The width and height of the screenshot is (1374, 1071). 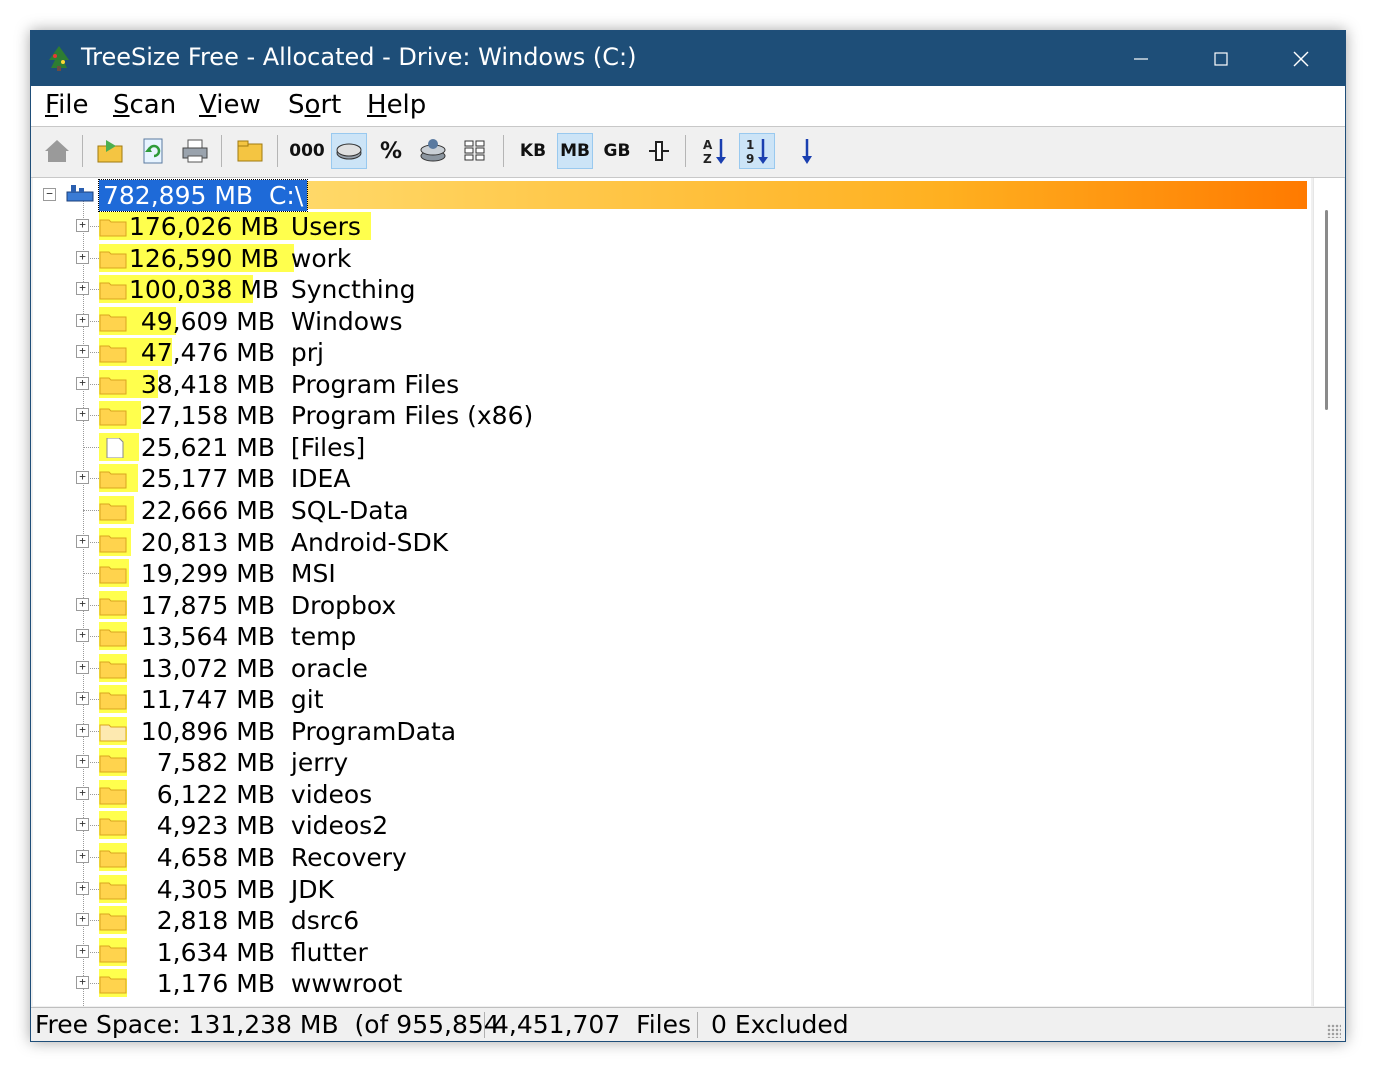 What do you see at coordinates (232, 573) in the screenshot?
I see `tree-row-label: 19,299 MB MSI` at bounding box center [232, 573].